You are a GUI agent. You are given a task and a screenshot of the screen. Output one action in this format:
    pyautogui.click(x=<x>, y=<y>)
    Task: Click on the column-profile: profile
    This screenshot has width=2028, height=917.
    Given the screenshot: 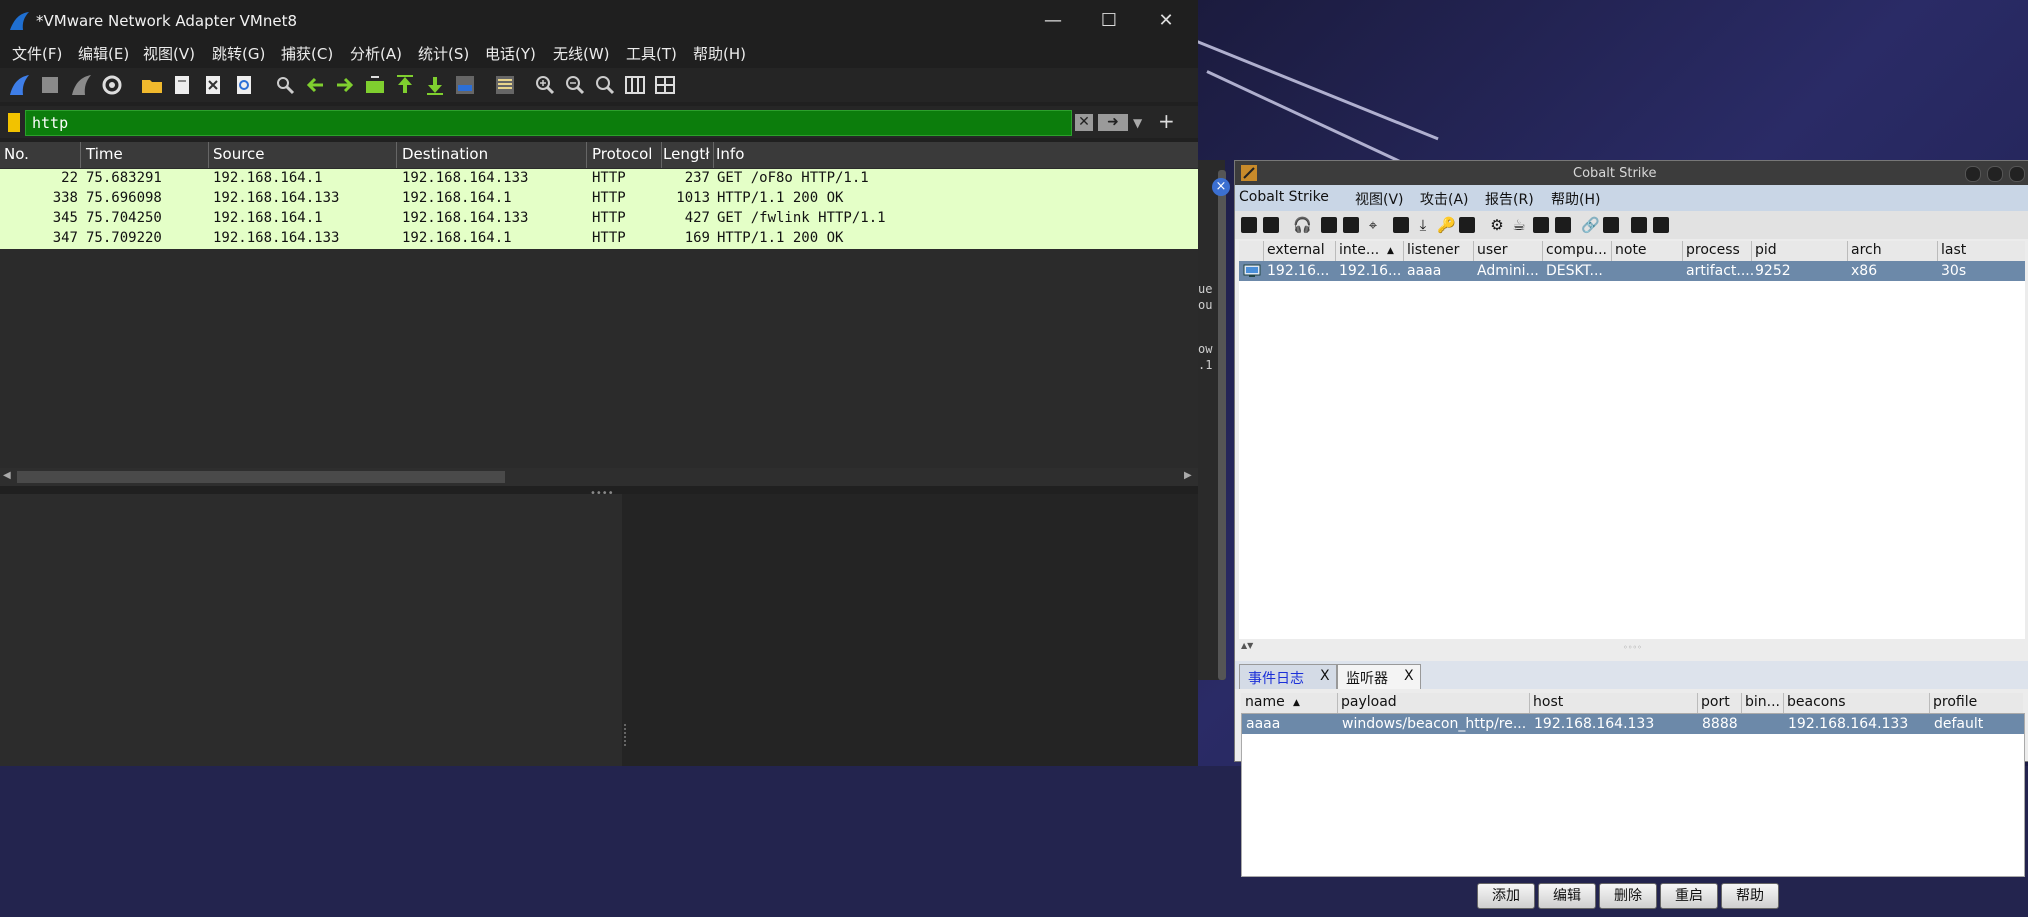 What is the action you would take?
    pyautogui.click(x=1955, y=702)
    